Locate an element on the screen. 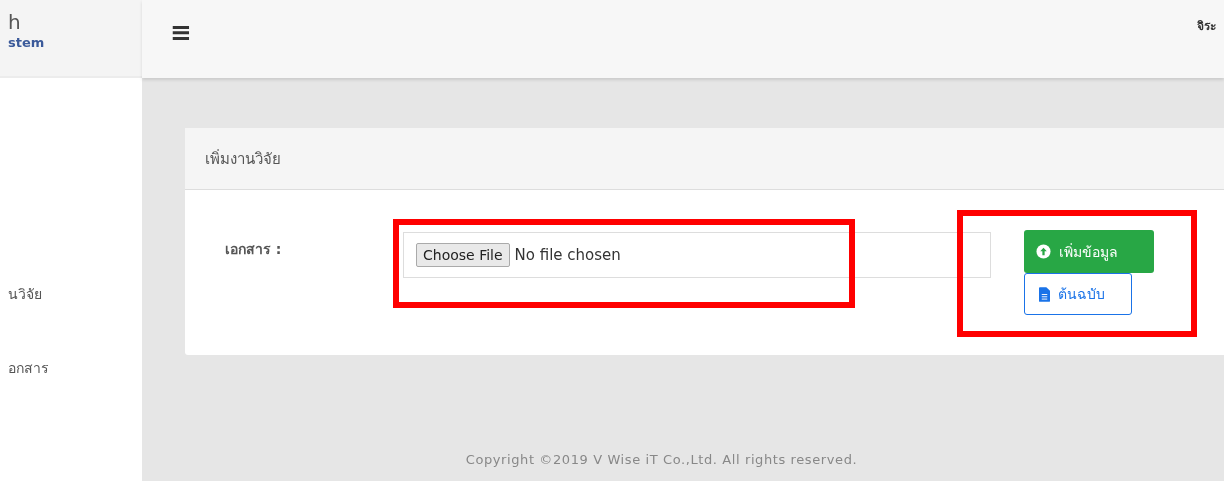 Image resolution: width=1224 pixels, height=481 pixels. choose-file-button: Choose File is located at coordinates (463, 255).